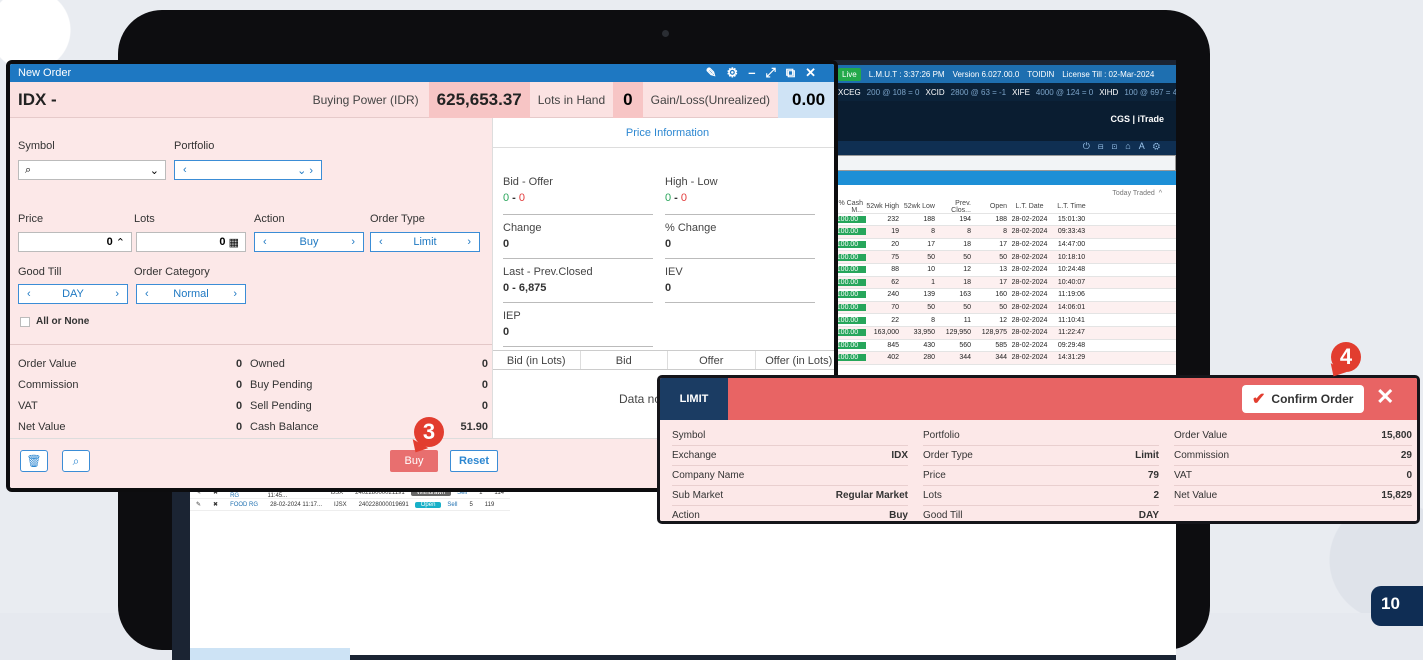 The image size is (1423, 660). Describe the element at coordinates (40, 272) in the screenshot. I see `good-till-label: Good Till` at that location.